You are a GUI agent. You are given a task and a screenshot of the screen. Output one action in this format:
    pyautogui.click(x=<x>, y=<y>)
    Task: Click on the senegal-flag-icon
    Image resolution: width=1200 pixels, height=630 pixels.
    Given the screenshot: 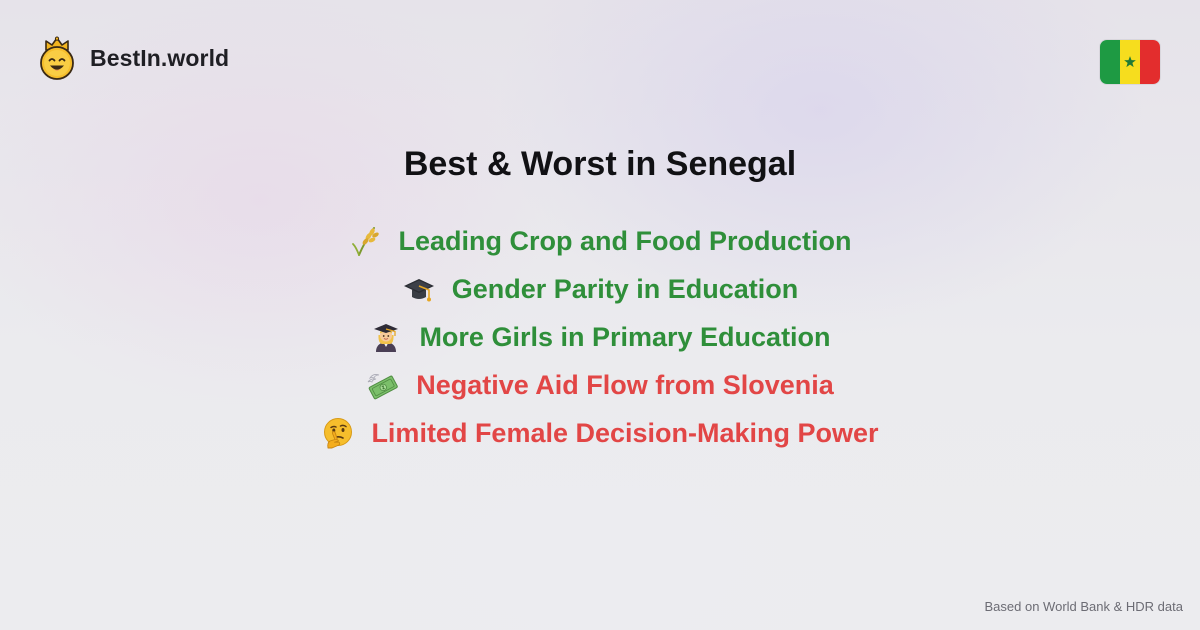 What is the action you would take?
    pyautogui.click(x=1130, y=62)
    